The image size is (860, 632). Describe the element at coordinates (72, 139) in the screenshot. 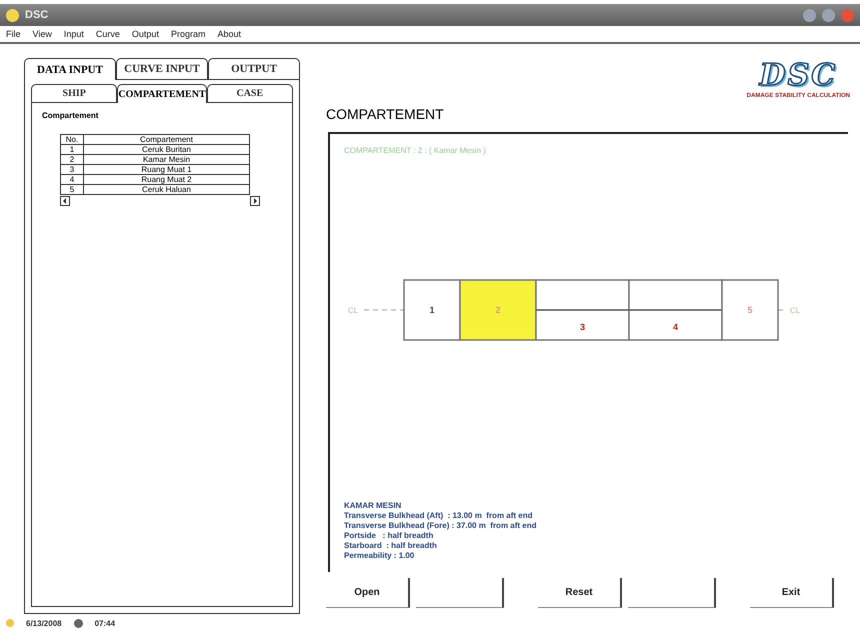

I see `column-header: No.` at that location.